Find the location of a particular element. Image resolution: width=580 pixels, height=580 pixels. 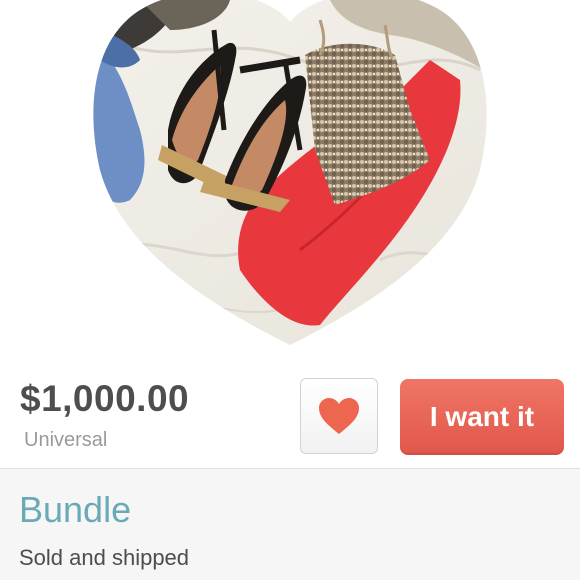

heart-icon is located at coordinates (339, 416).